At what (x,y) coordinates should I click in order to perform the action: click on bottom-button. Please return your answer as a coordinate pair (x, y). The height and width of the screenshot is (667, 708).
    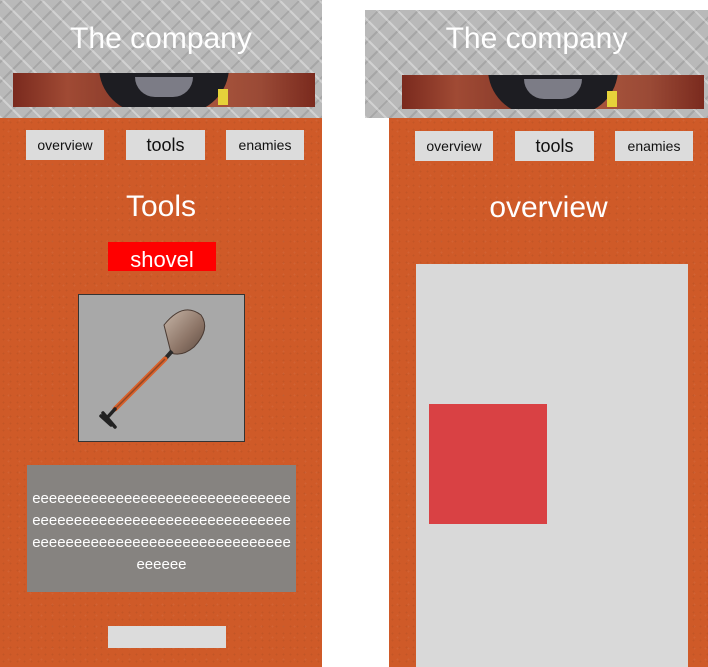
    Looking at the image, I should click on (167, 637).